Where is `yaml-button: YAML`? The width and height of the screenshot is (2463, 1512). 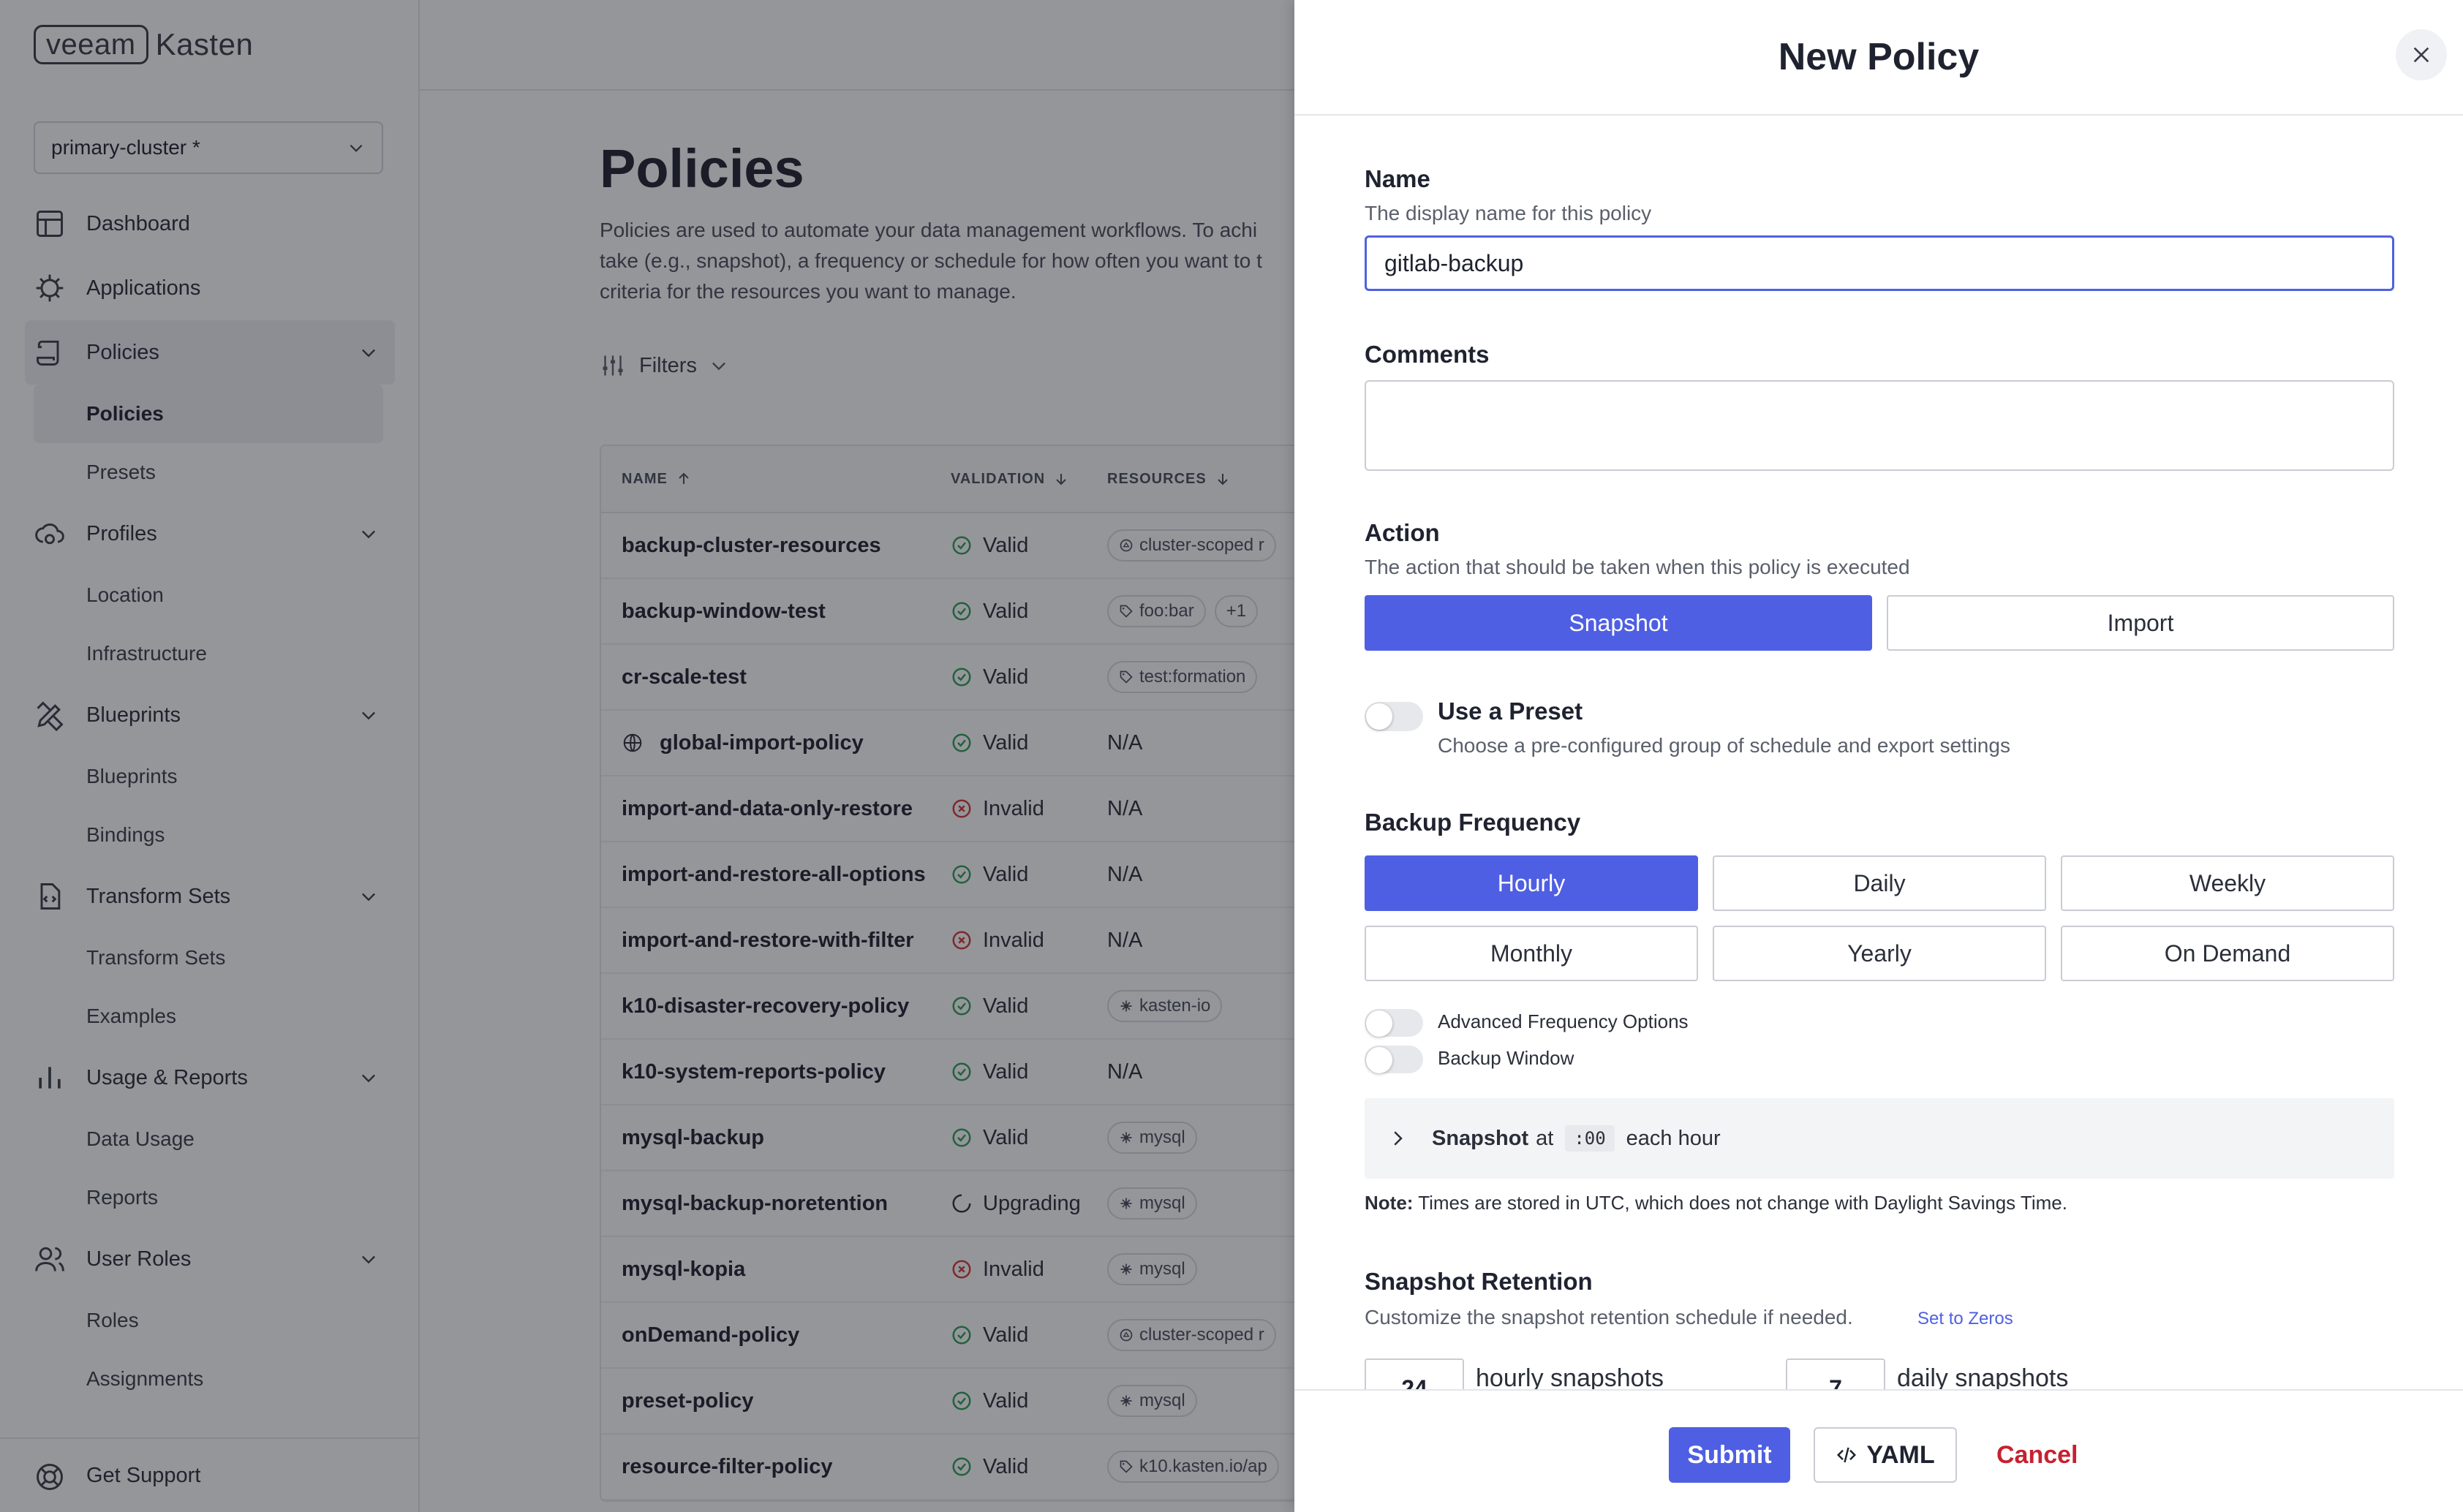 yaml-button: YAML is located at coordinates (1885, 1455).